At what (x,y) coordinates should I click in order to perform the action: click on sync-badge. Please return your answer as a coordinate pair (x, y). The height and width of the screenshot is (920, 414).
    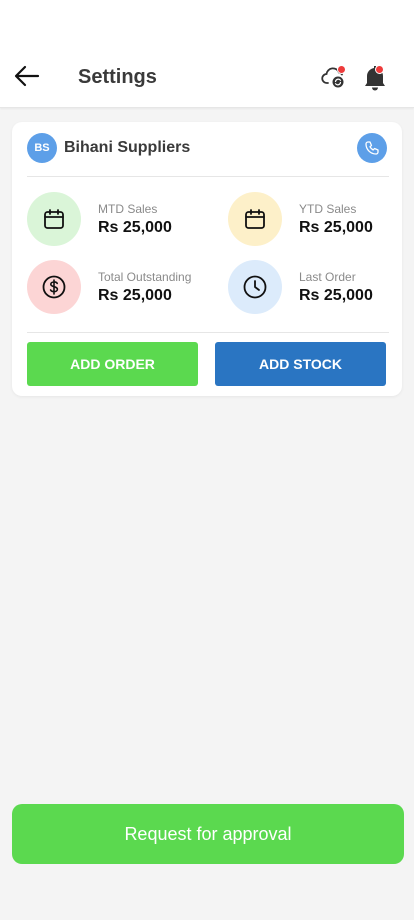
    Looking at the image, I should click on (341, 69).